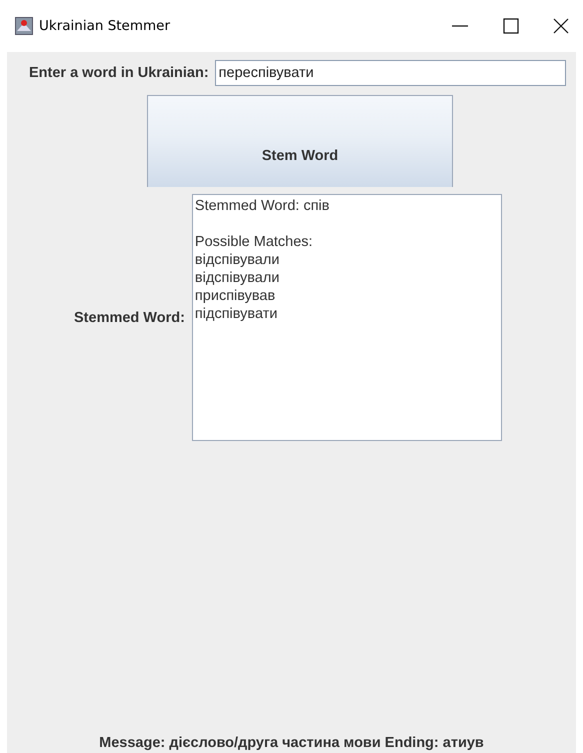 The image size is (583, 753). Describe the element at coordinates (561, 26) in the screenshot. I see `close-icon` at that location.